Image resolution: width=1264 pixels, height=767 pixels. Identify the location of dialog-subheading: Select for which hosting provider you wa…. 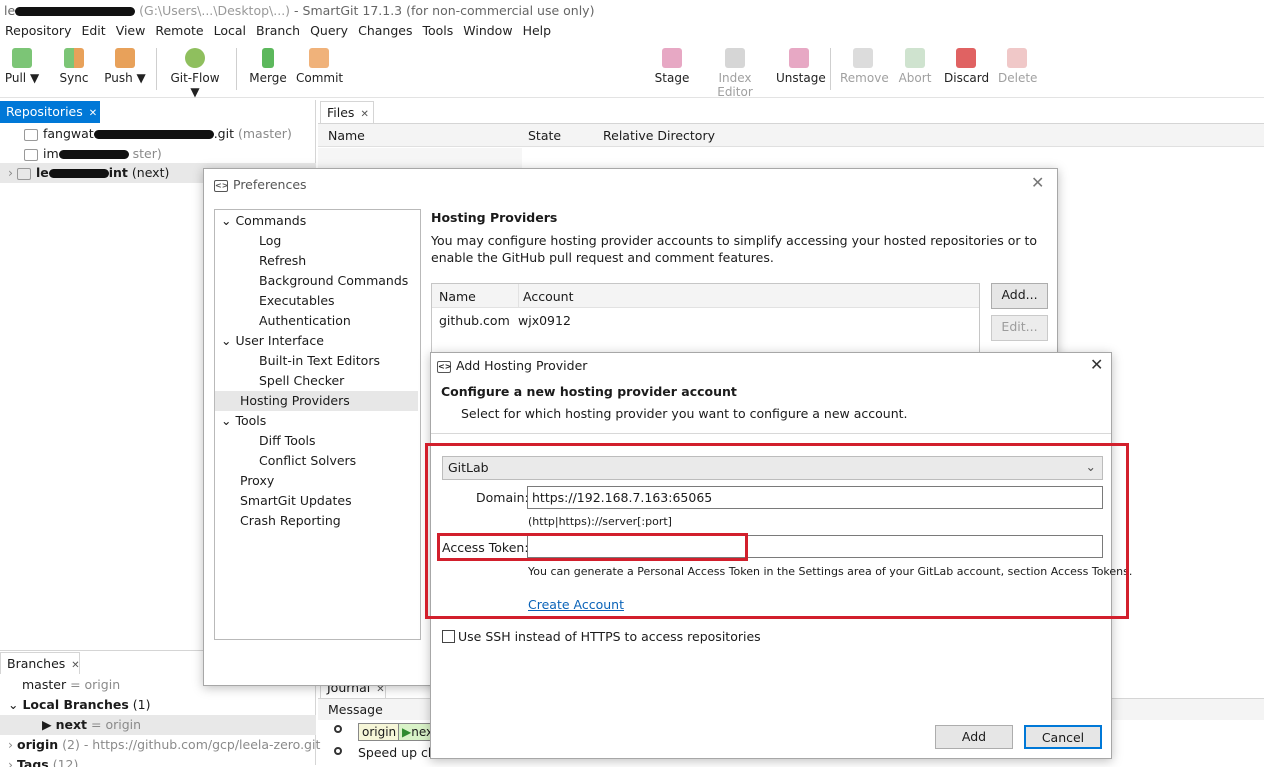
(684, 413).